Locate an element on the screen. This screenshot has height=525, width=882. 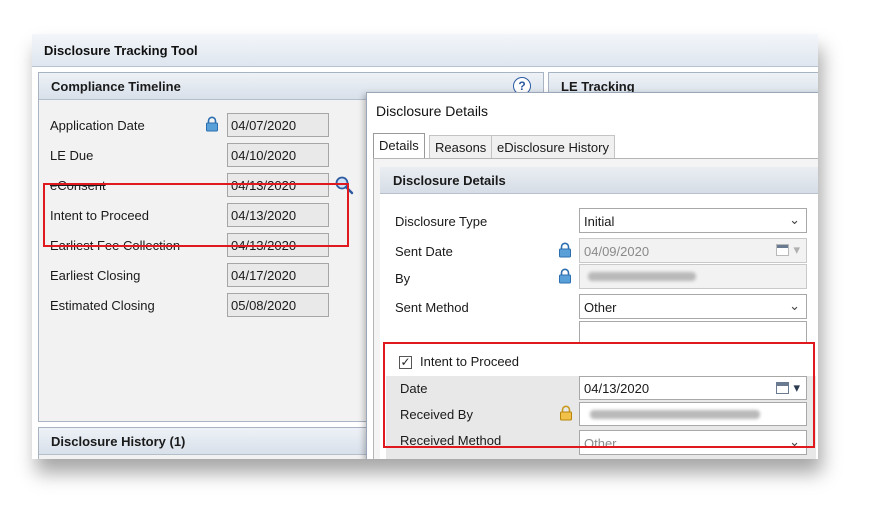
disclosure-type-value: Initial is located at coordinates (599, 221).